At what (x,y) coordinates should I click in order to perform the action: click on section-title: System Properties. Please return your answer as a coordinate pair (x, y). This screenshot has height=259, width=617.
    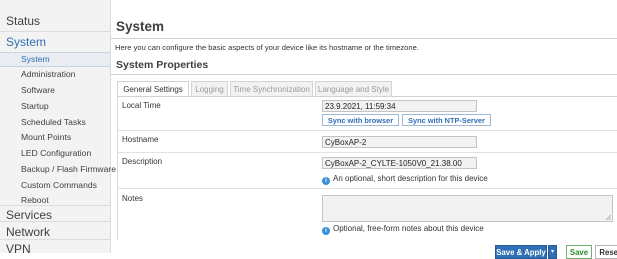
    Looking at the image, I should click on (162, 65).